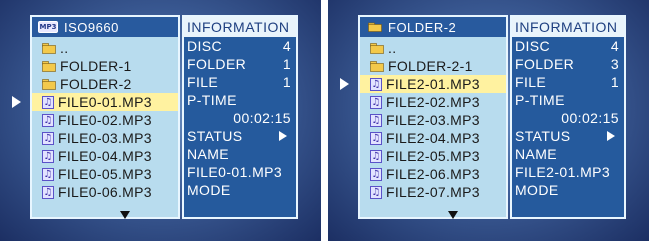 The width and height of the screenshot is (649, 241). Describe the element at coordinates (286, 46) in the screenshot. I see `disc-value: 4` at that location.